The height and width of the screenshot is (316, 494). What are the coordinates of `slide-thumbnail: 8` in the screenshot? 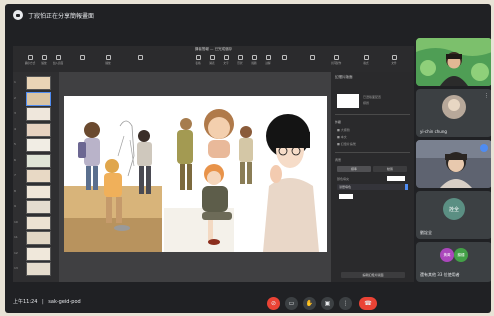 It's located at (35, 191).